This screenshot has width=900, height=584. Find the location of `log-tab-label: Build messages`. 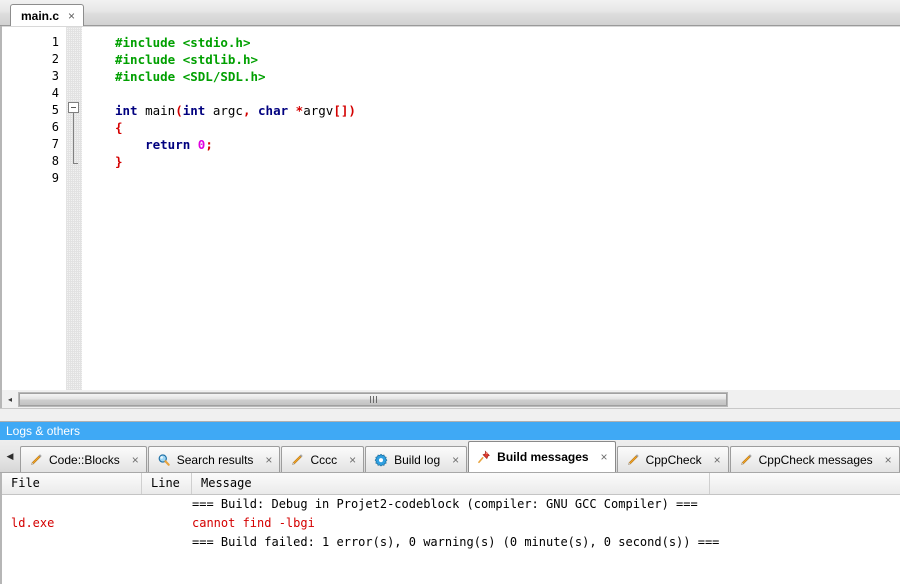

log-tab-label: Build messages is located at coordinates (543, 457).